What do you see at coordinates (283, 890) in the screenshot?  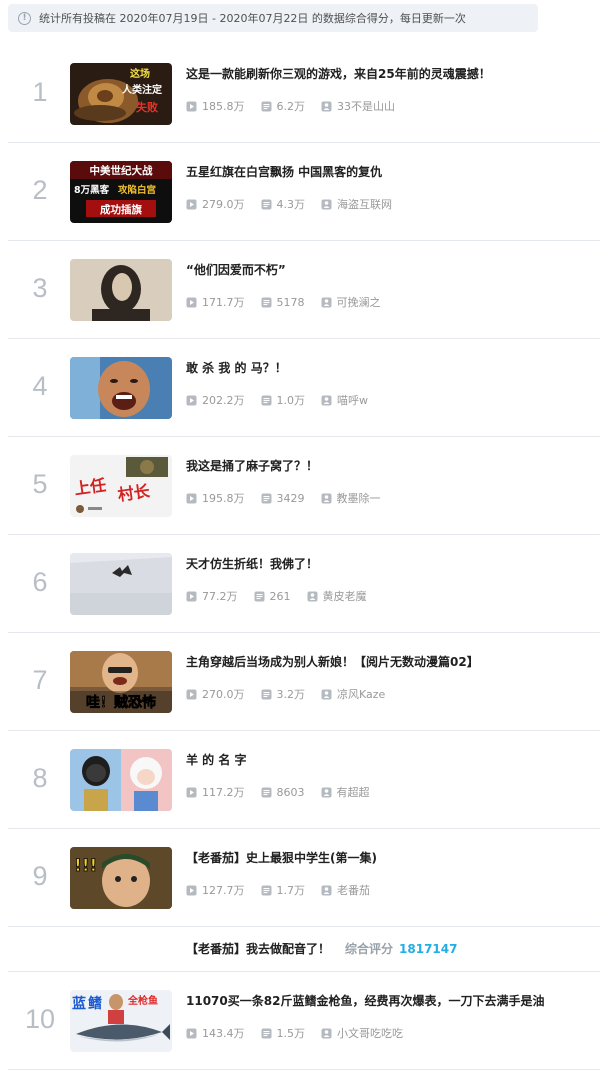 I see `danmaku-count: 1.7万` at bounding box center [283, 890].